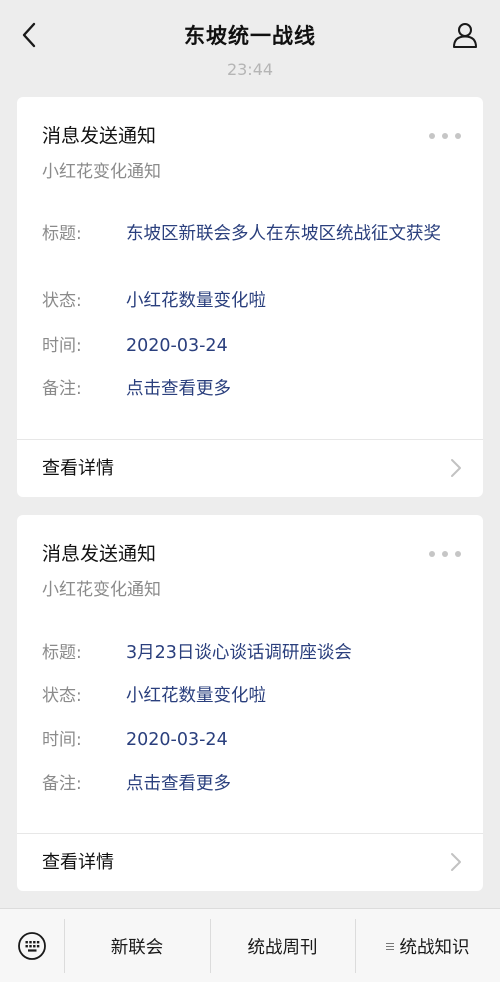  I want to click on person-icon, so click(465, 35).